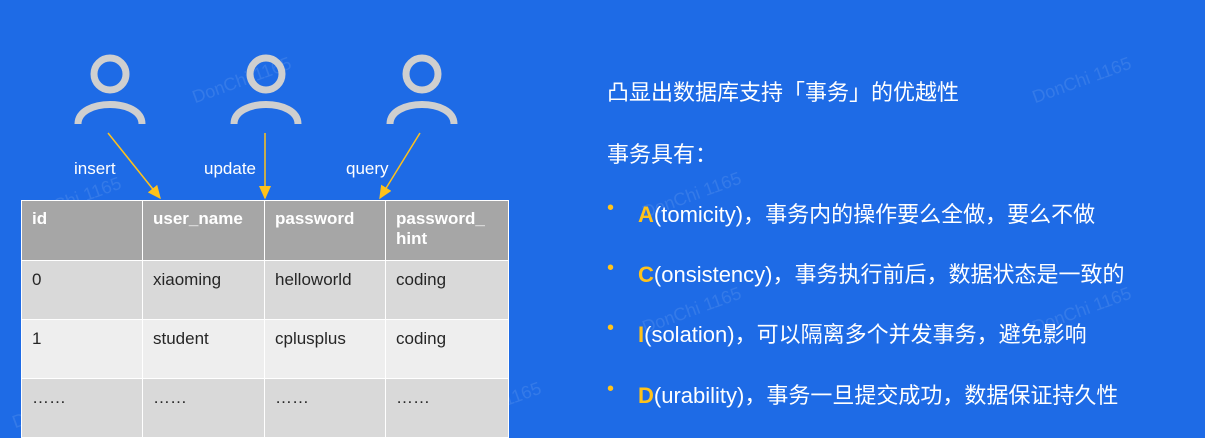 The height and width of the screenshot is (438, 1205). What do you see at coordinates (95, 168) in the screenshot?
I see `insert-label: insert` at bounding box center [95, 168].